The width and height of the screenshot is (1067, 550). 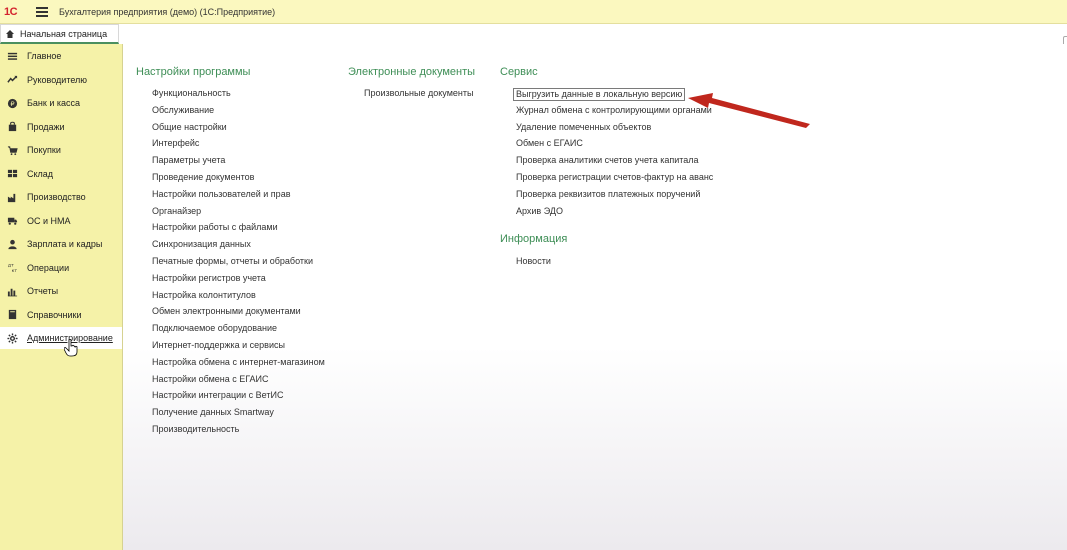 What do you see at coordinates (214, 328) in the screenshot?
I see `settings-link: Подключаемое оборудование` at bounding box center [214, 328].